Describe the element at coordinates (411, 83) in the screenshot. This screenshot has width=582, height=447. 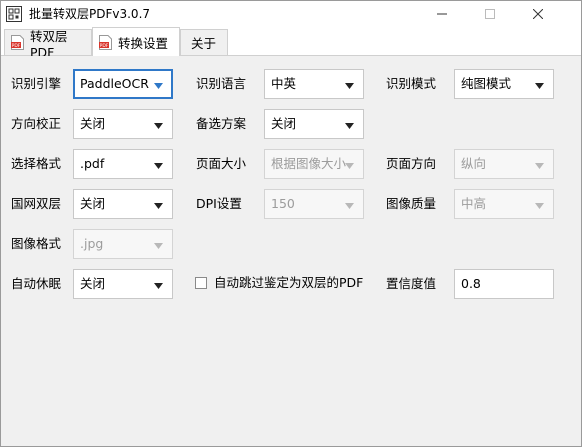
I see `ocr-mode-label: 识别模式` at that location.